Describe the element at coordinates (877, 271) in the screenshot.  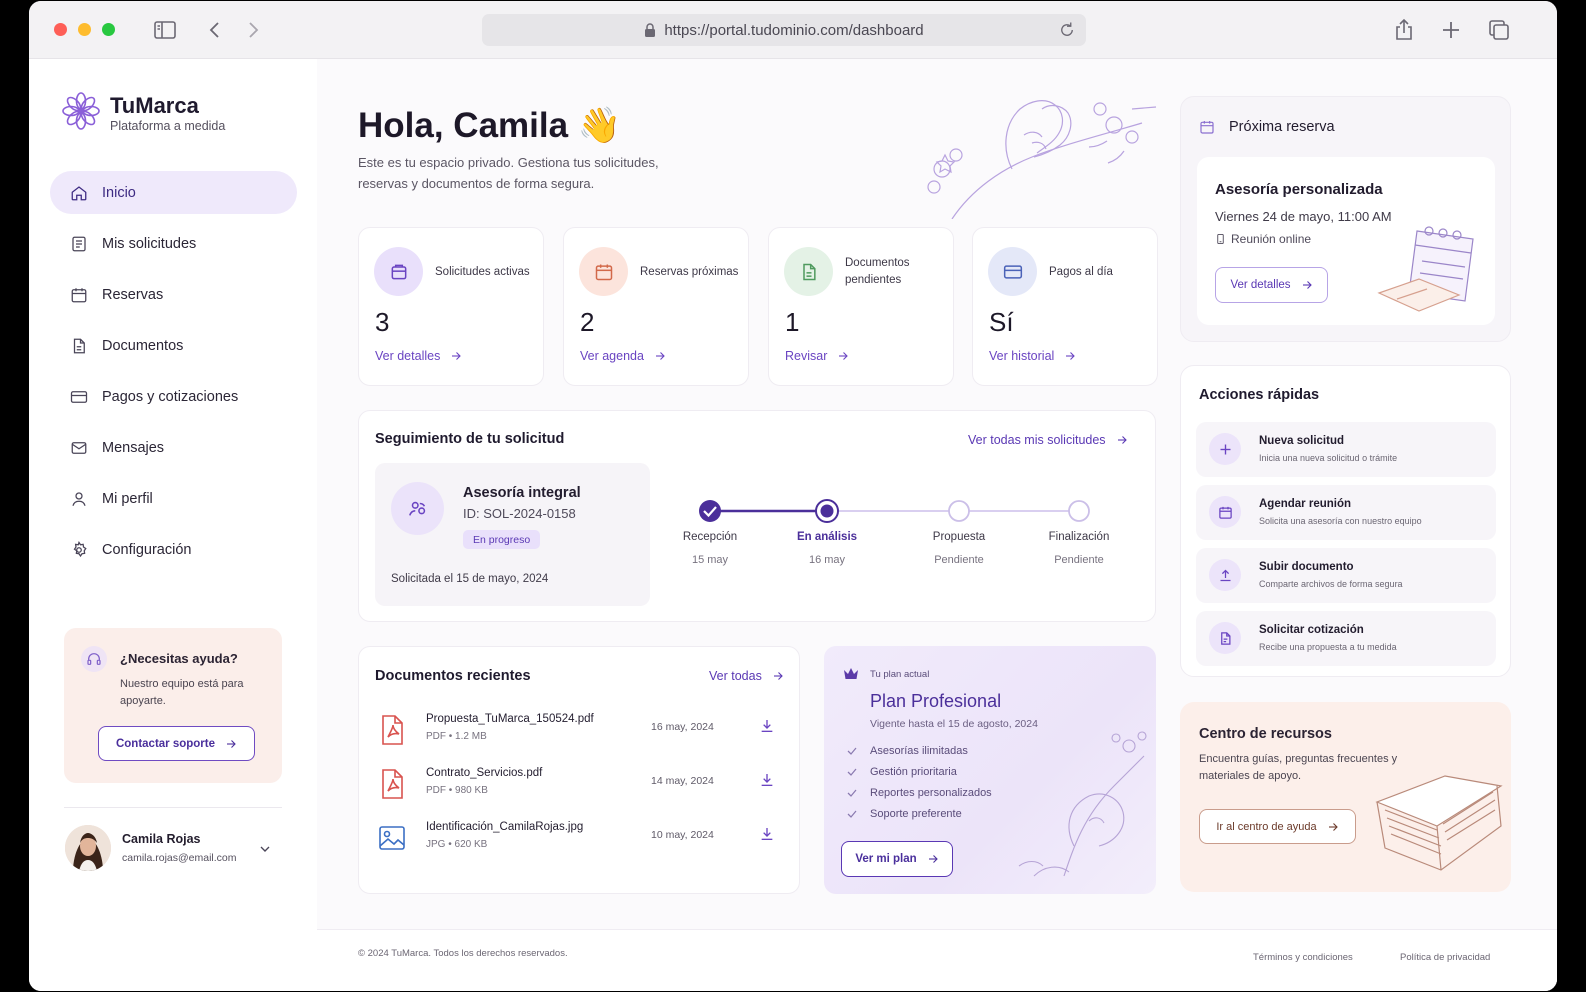
I see `stat-label: Documentos pendientes` at that location.